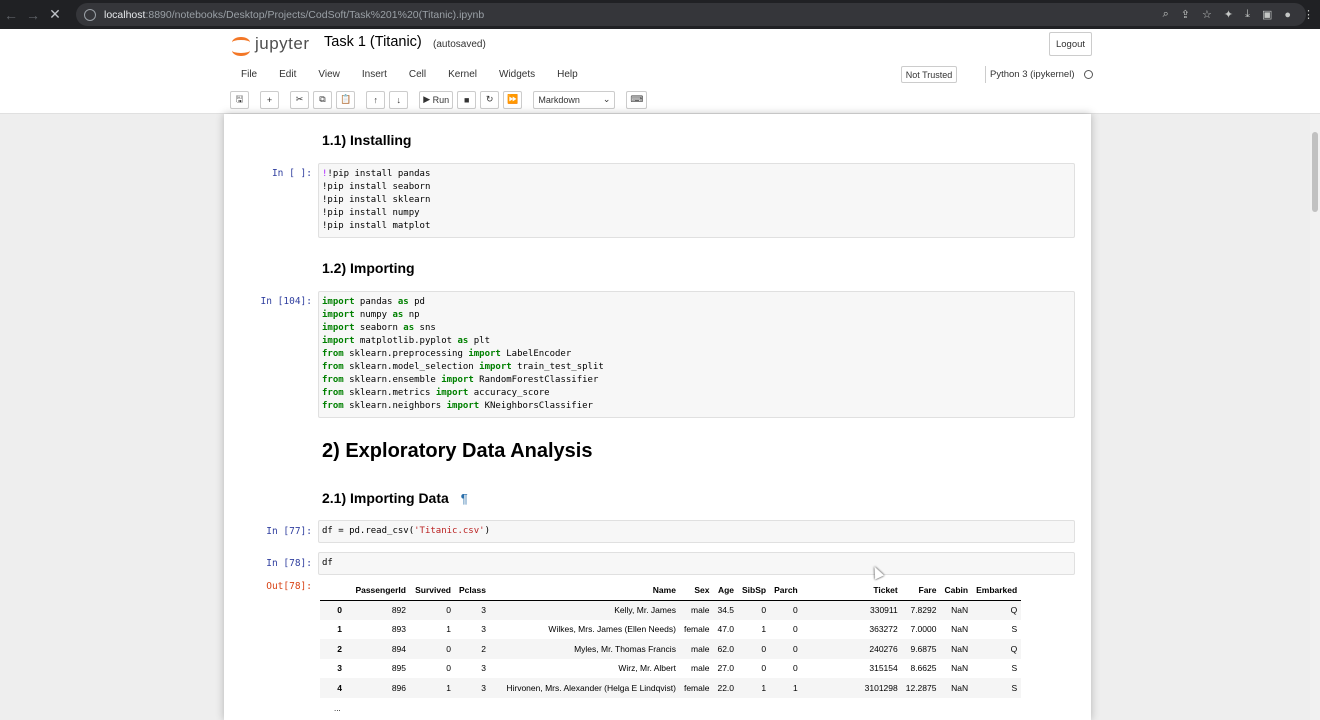 The image size is (1320, 720). Describe the element at coordinates (371, 213) in the screenshot. I see `code-text: !pip install numpy` at that location.